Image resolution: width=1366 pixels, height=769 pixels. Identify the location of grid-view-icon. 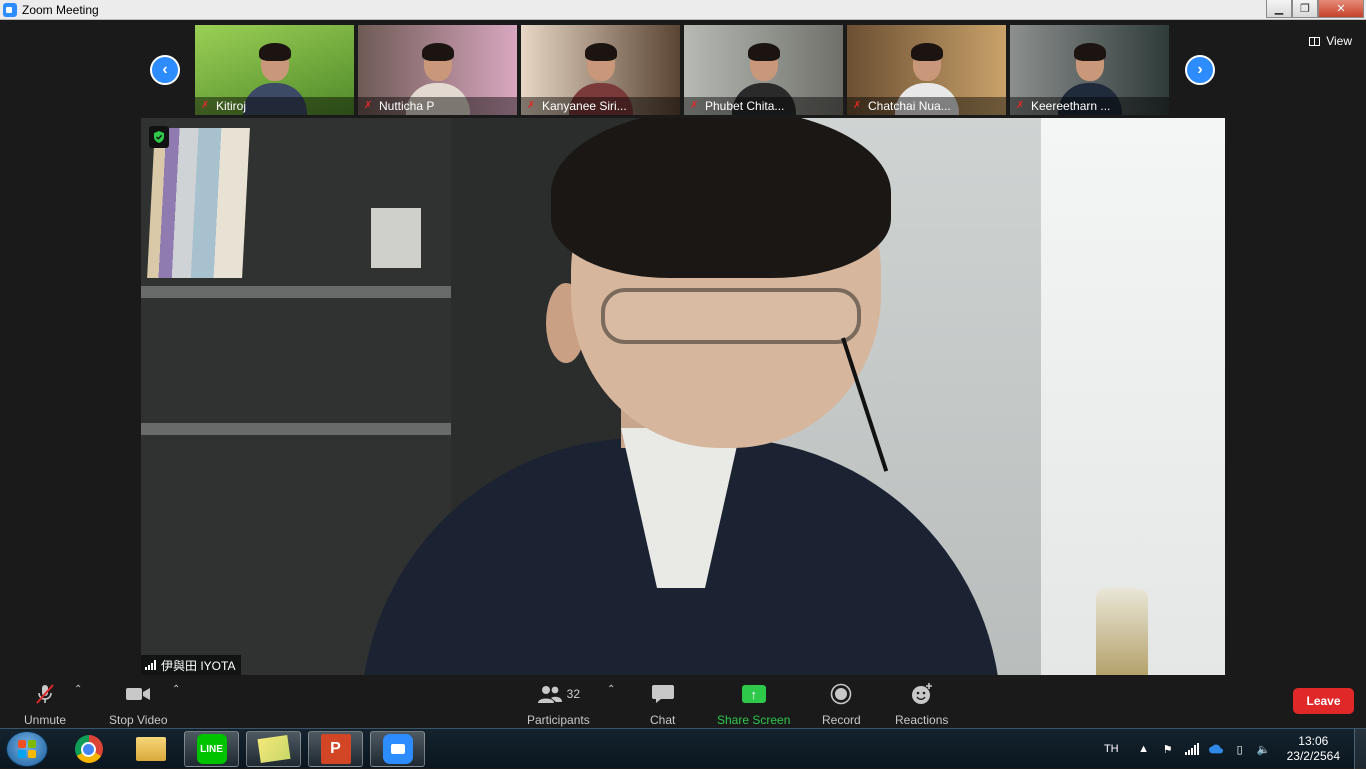
(1315, 41).